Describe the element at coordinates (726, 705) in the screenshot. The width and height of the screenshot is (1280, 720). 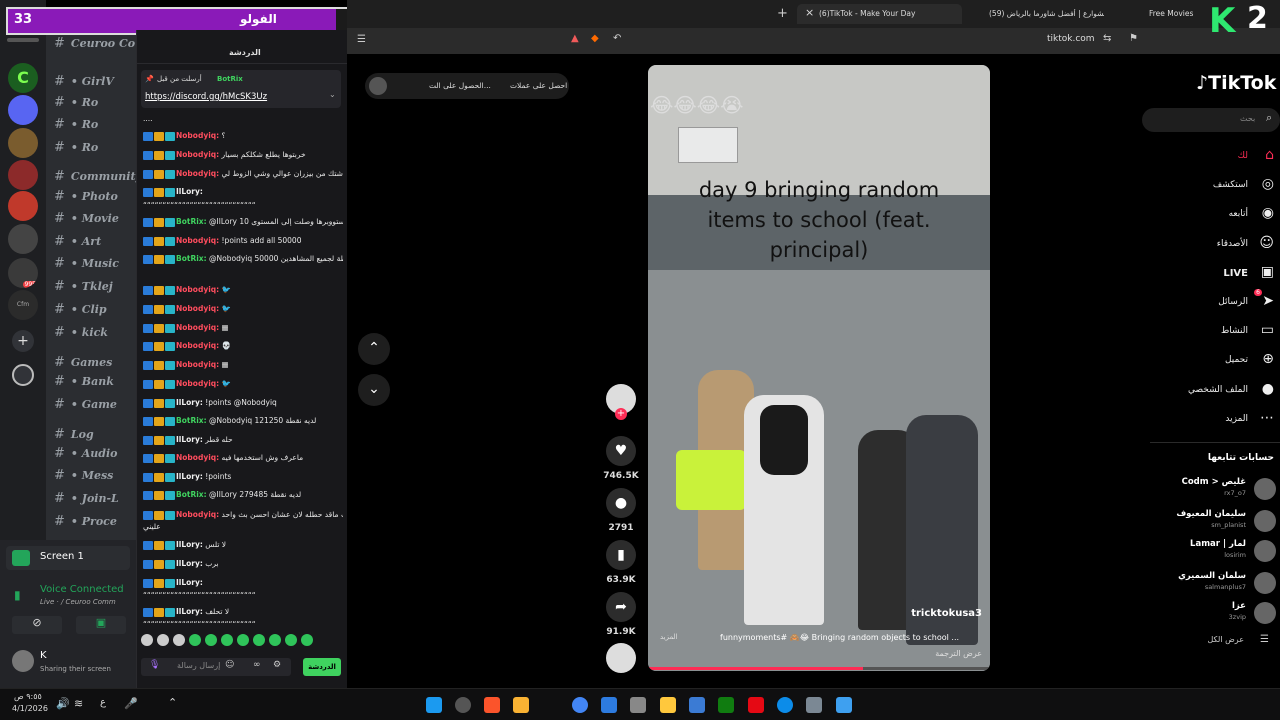
I see `xbox-icon` at that location.